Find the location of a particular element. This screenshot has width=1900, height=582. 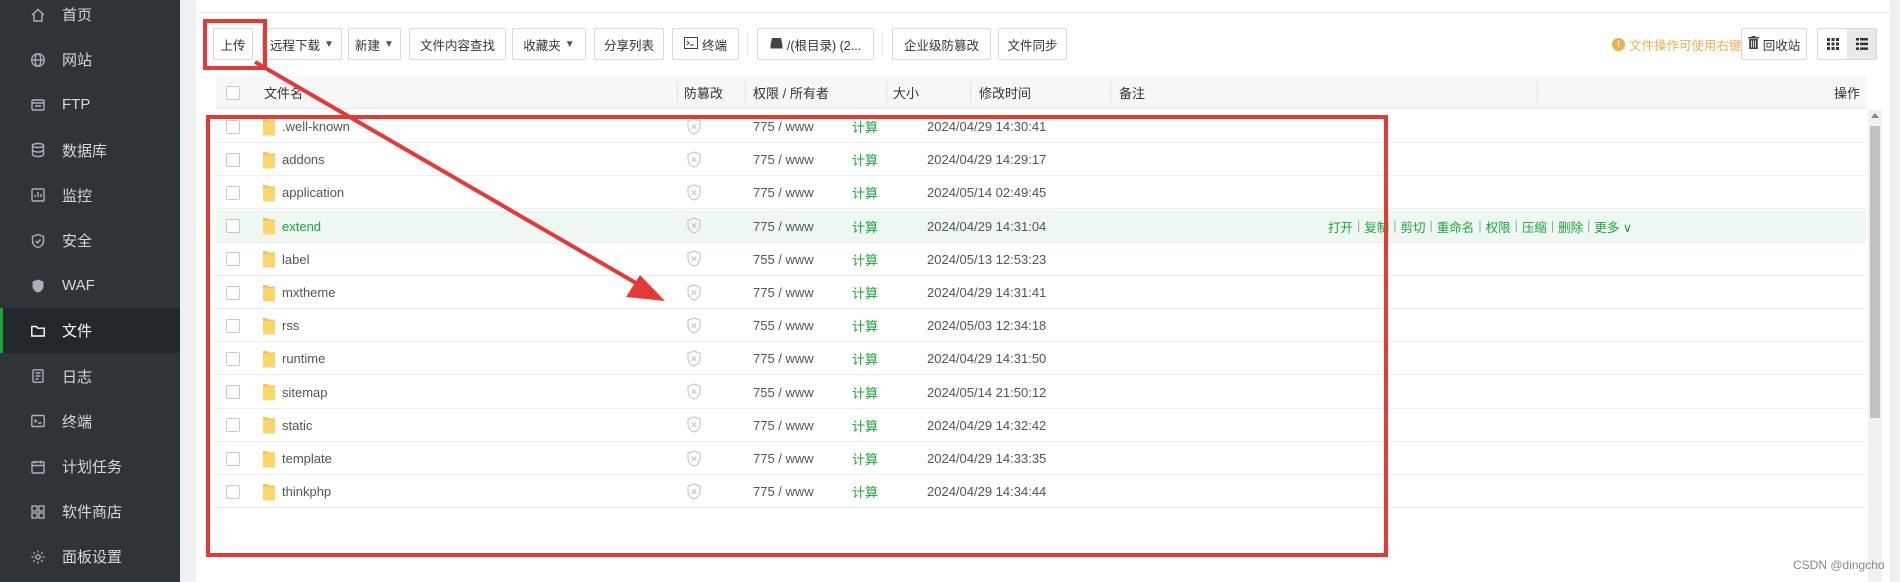

sidebar-item-label: 监控 is located at coordinates (77, 196).